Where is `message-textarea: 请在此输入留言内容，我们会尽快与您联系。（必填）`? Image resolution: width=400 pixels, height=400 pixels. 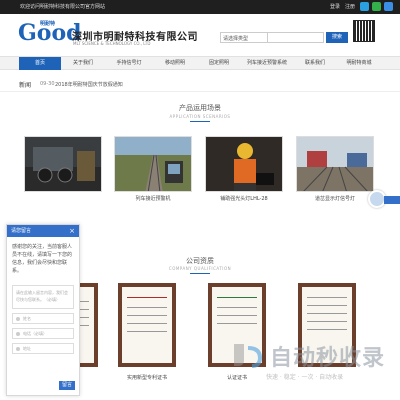 message-textarea: 请在此输入留言内容，我们会尽快与您联系。（必填） is located at coordinates (43, 297).